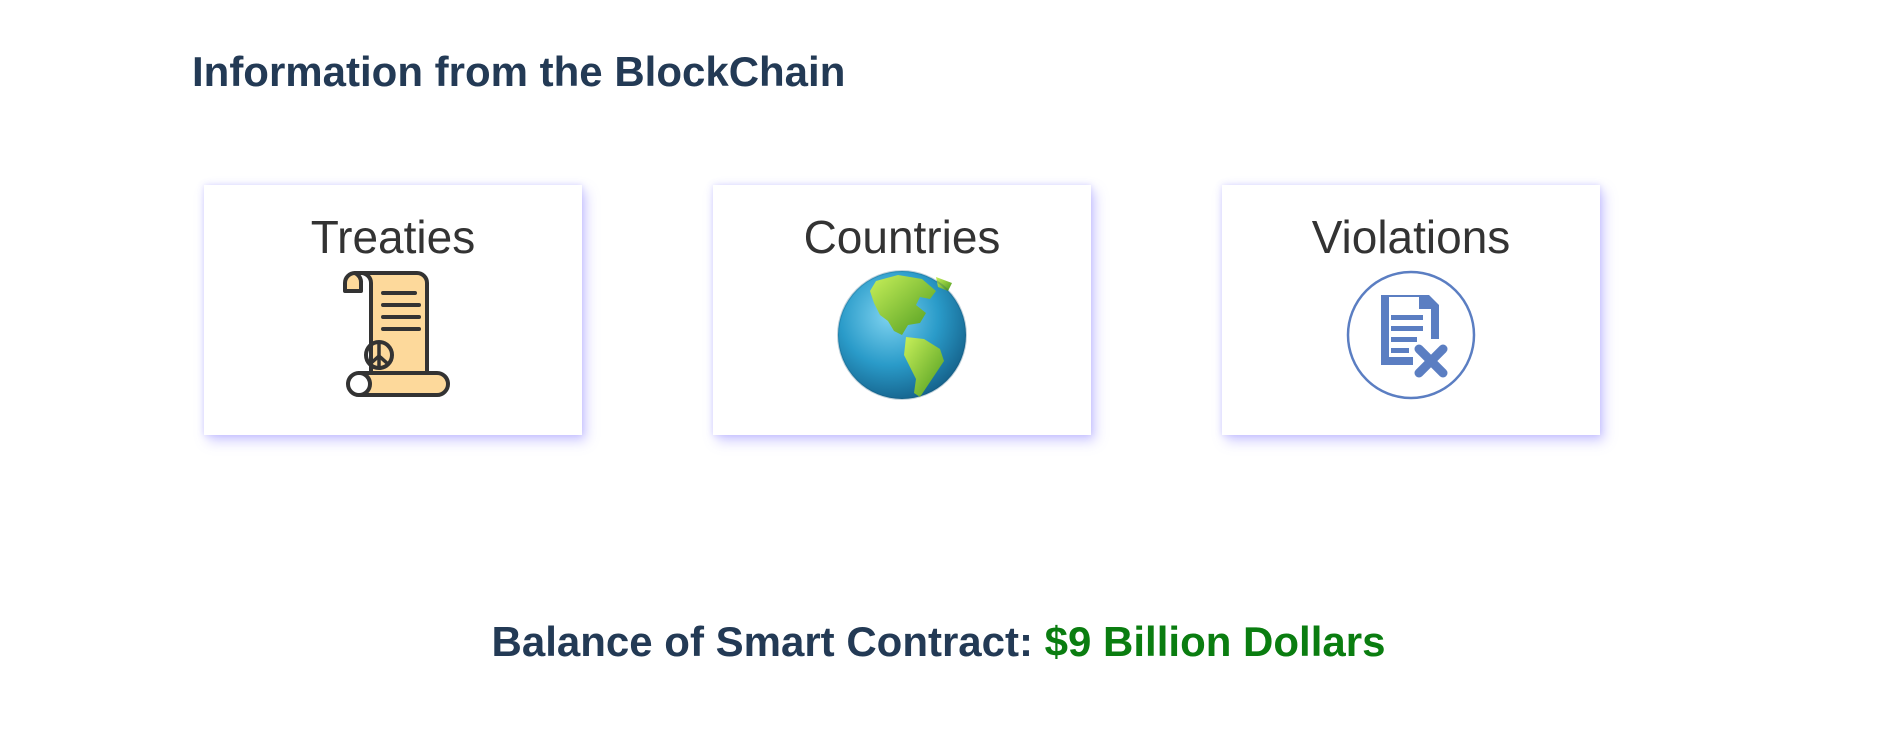  Describe the element at coordinates (1411, 237) in the screenshot. I see `violations-label: Violations` at that location.